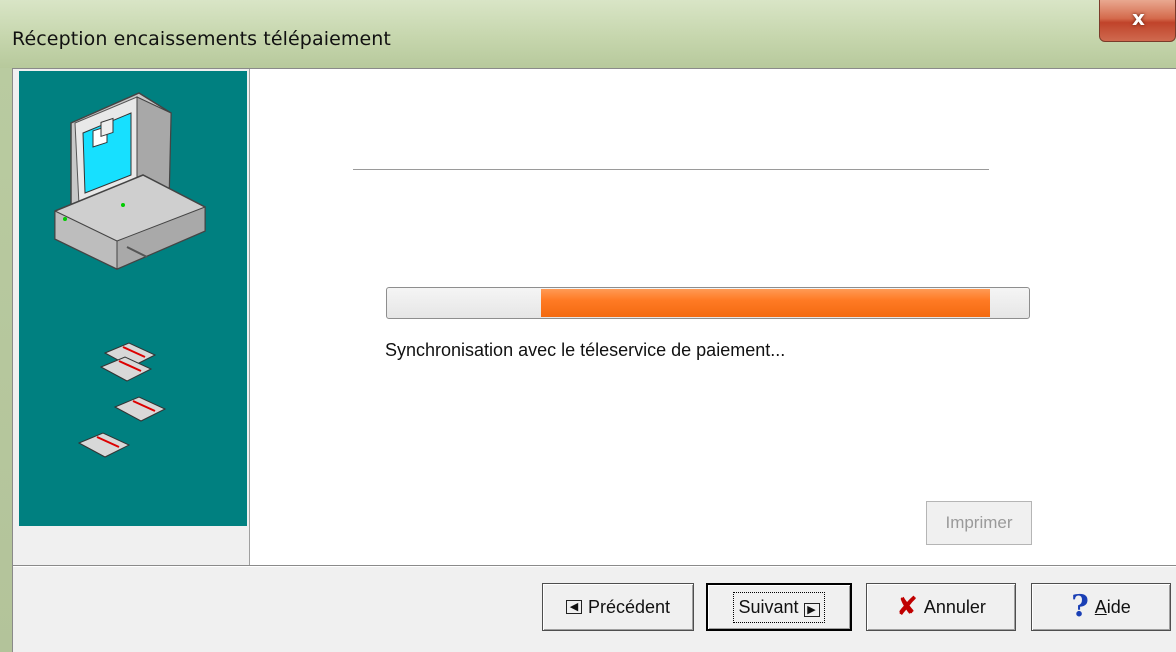  I want to click on arrow-right-icon: ▶, so click(811, 609).